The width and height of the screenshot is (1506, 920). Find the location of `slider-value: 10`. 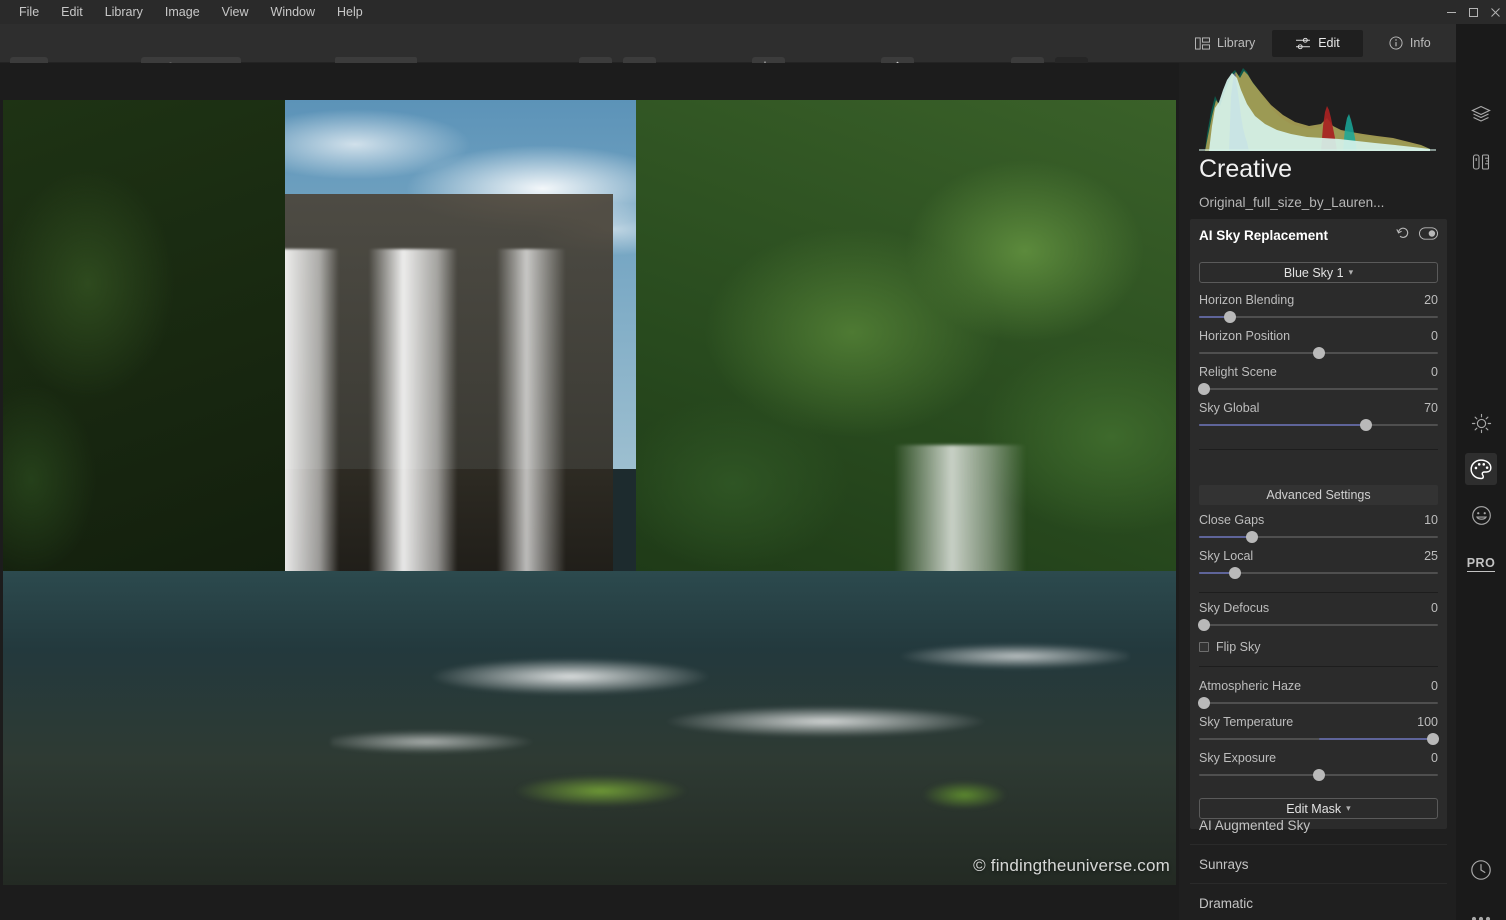

slider-value: 10 is located at coordinates (1431, 520).